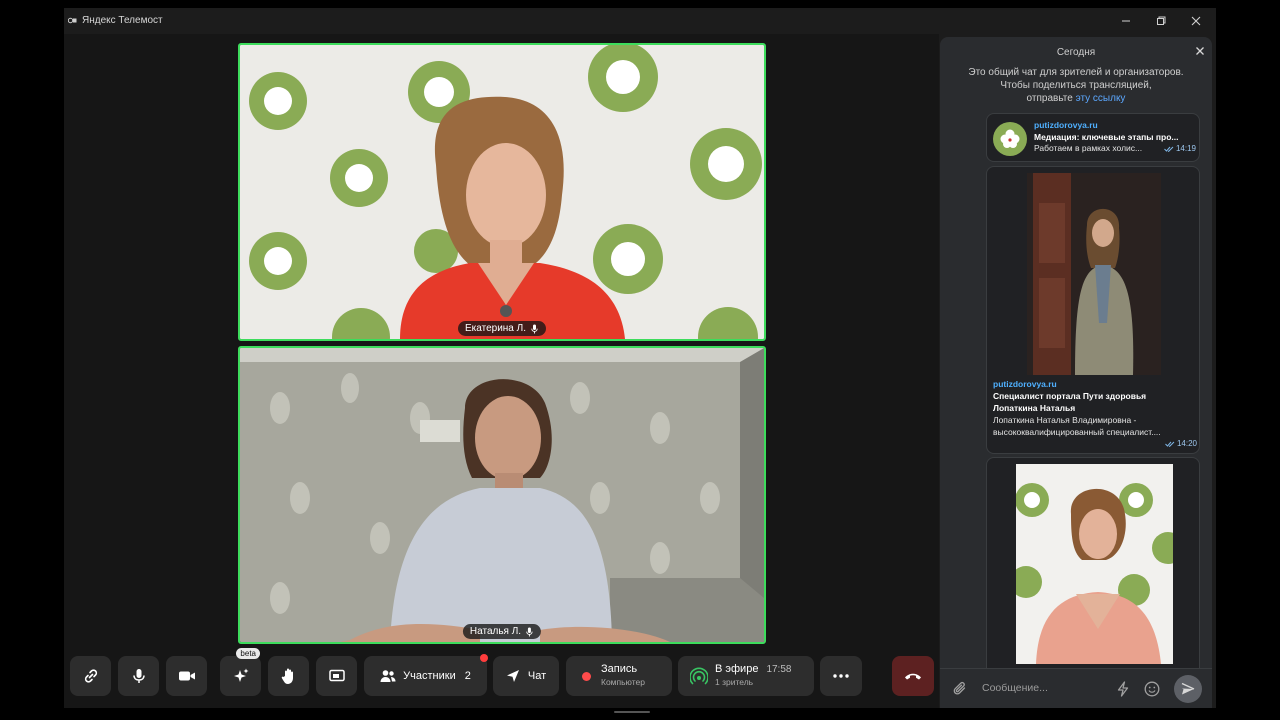  I want to click on chat-info-line-2: Чтобы поделиться трансляцией,, so click(1076, 85).